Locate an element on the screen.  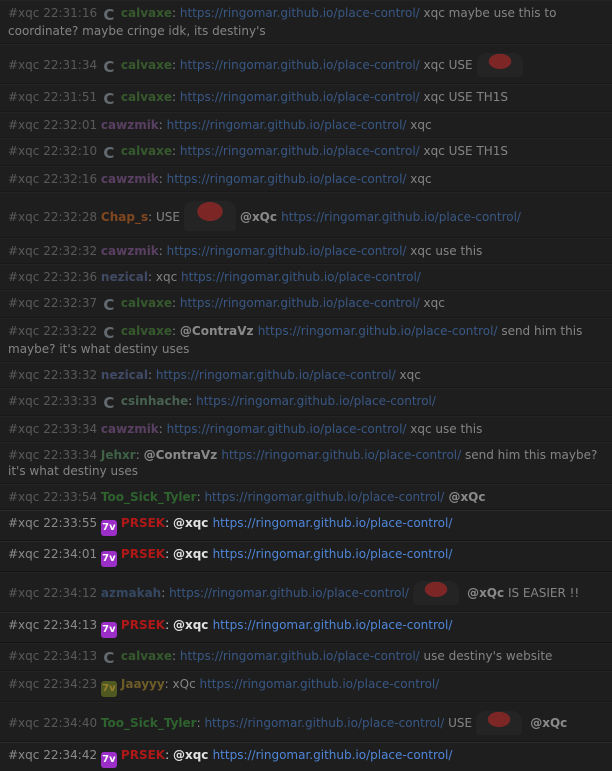
emote-image is located at coordinates (435, 593).